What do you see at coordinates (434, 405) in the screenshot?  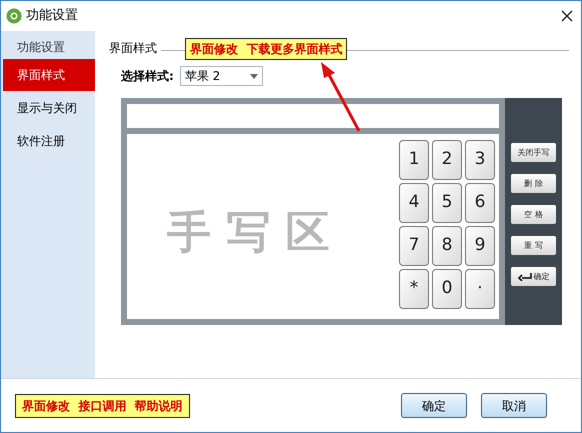 I see `ok-button: 确定` at bounding box center [434, 405].